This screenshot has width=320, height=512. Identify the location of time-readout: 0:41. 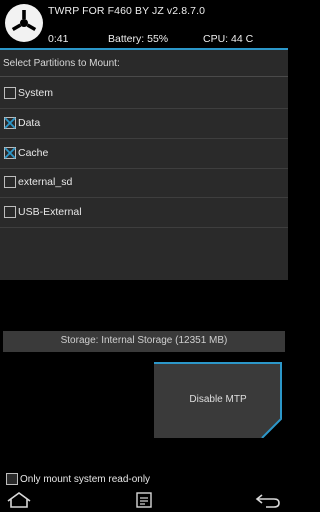
(58, 39).